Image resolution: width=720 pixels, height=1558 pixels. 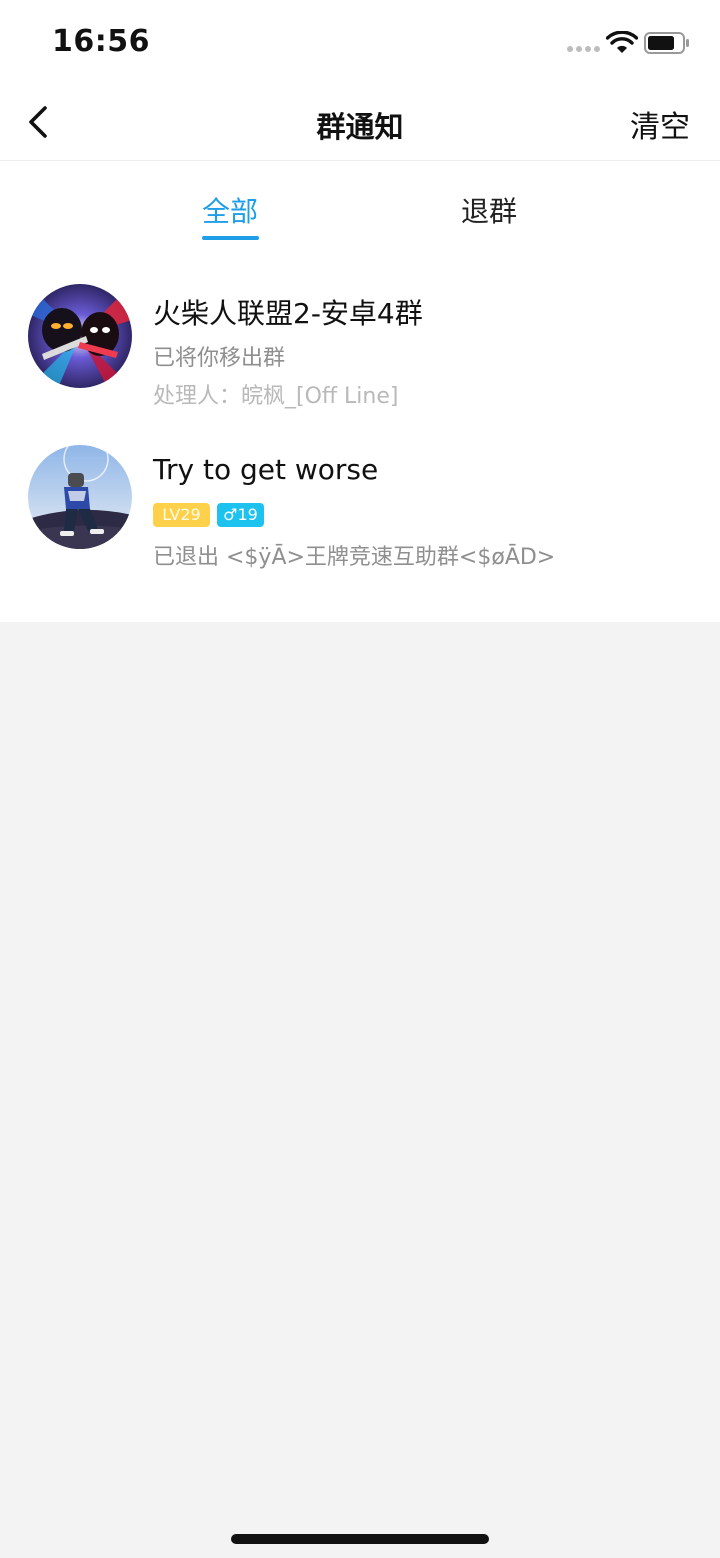 I want to click on notification-message: 已将你移出群, so click(x=219, y=358).